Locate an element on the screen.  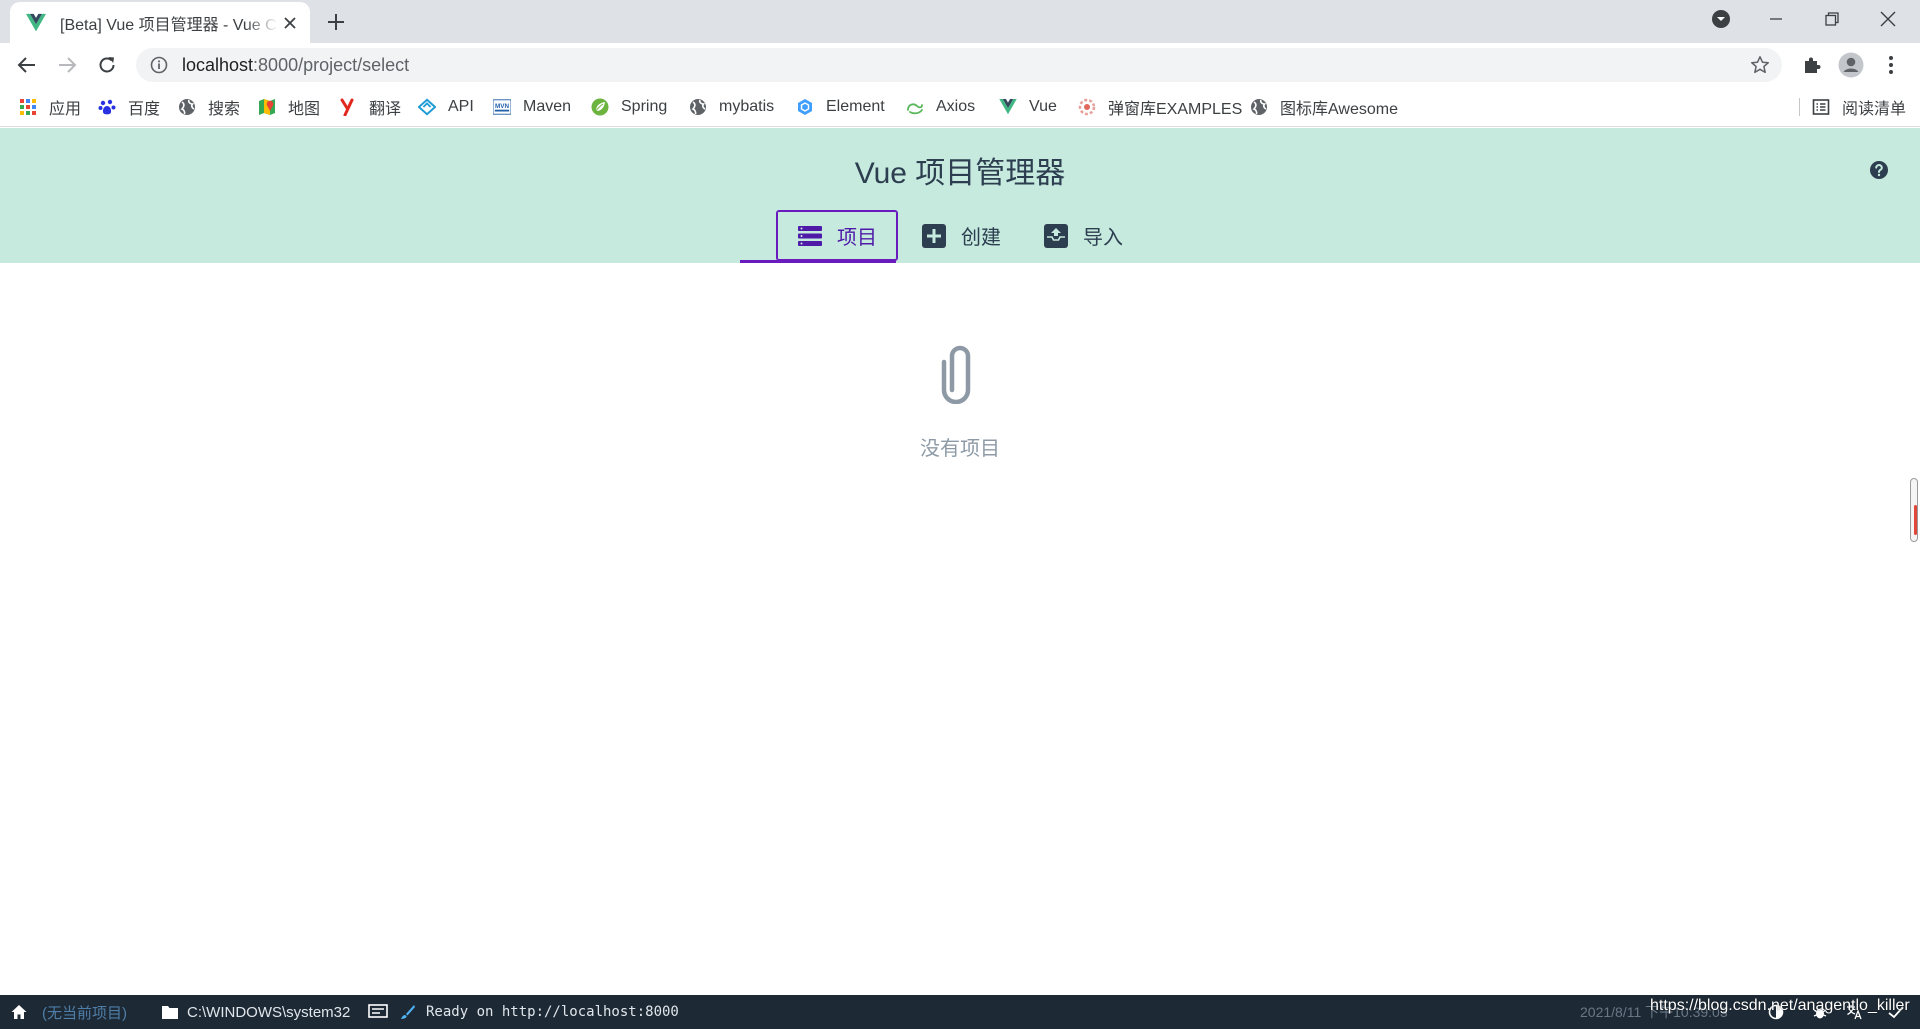
empty-message: 没有项目 is located at coordinates (960, 449).